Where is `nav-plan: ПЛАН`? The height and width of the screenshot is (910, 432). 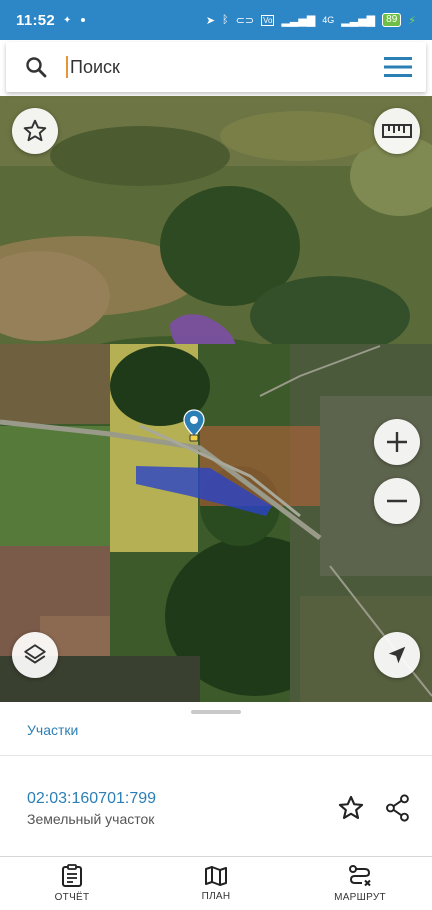
nav-plan: ПЛАН is located at coordinates (216, 883).